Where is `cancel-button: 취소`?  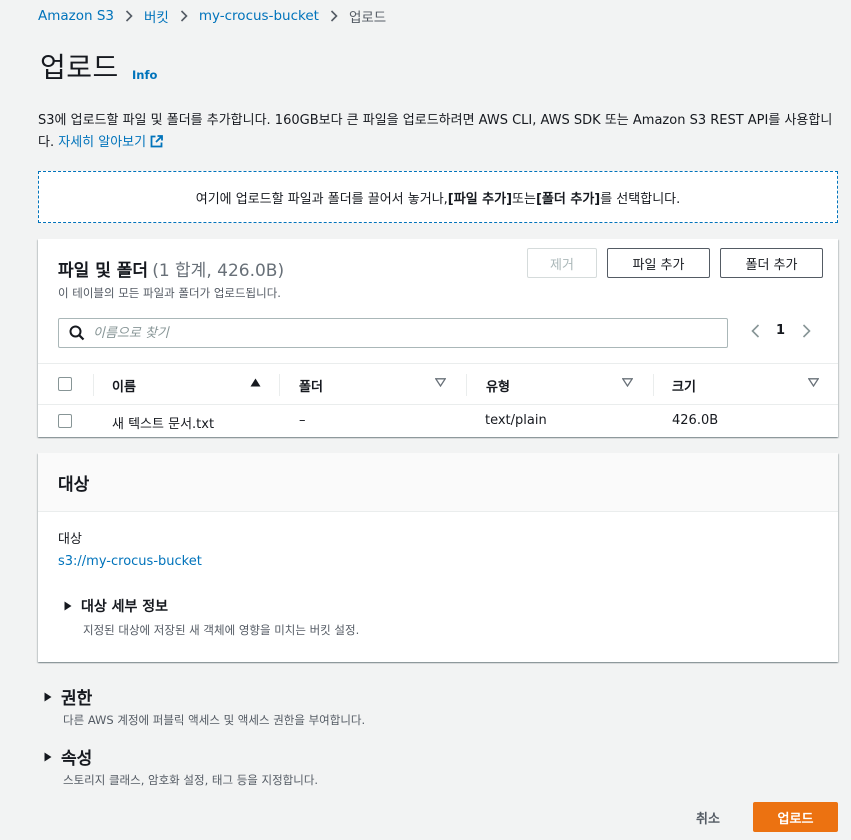 cancel-button: 취소 is located at coordinates (708, 817).